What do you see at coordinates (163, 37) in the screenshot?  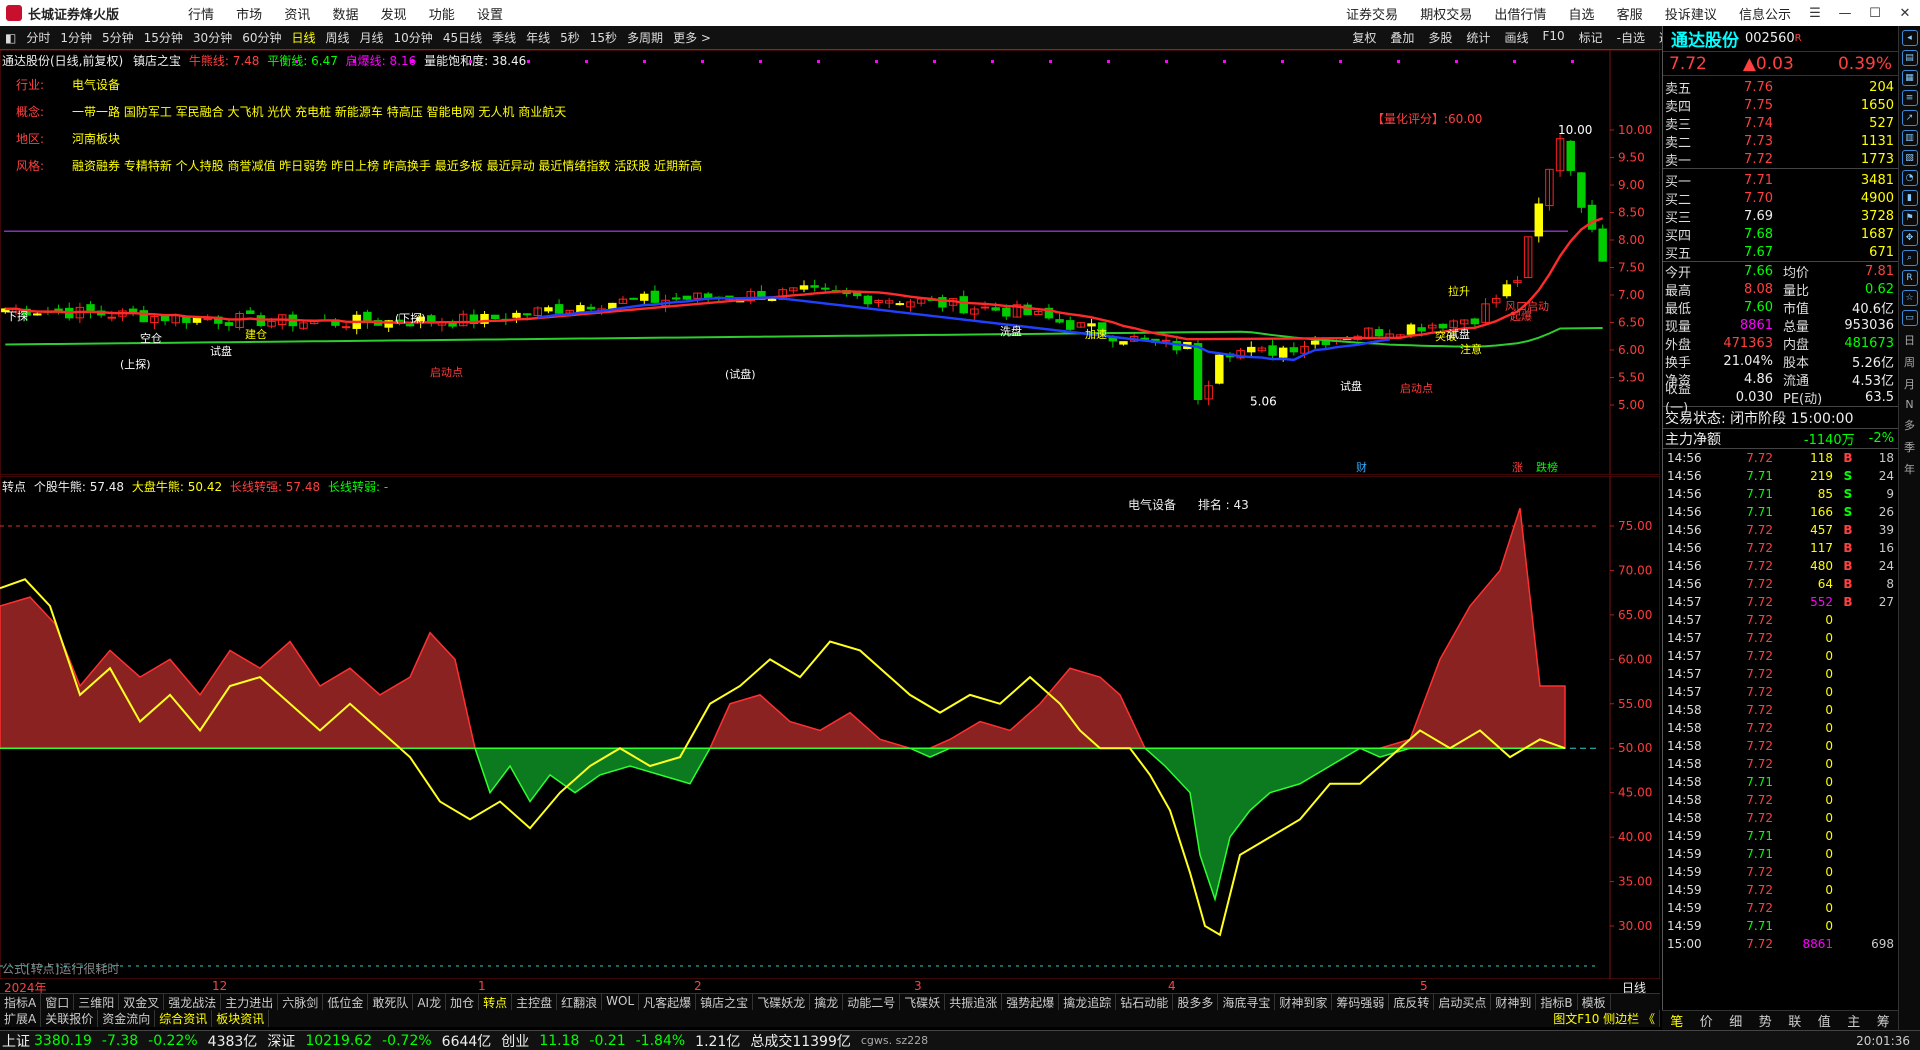 I see `period-15min: 15分钟` at bounding box center [163, 37].